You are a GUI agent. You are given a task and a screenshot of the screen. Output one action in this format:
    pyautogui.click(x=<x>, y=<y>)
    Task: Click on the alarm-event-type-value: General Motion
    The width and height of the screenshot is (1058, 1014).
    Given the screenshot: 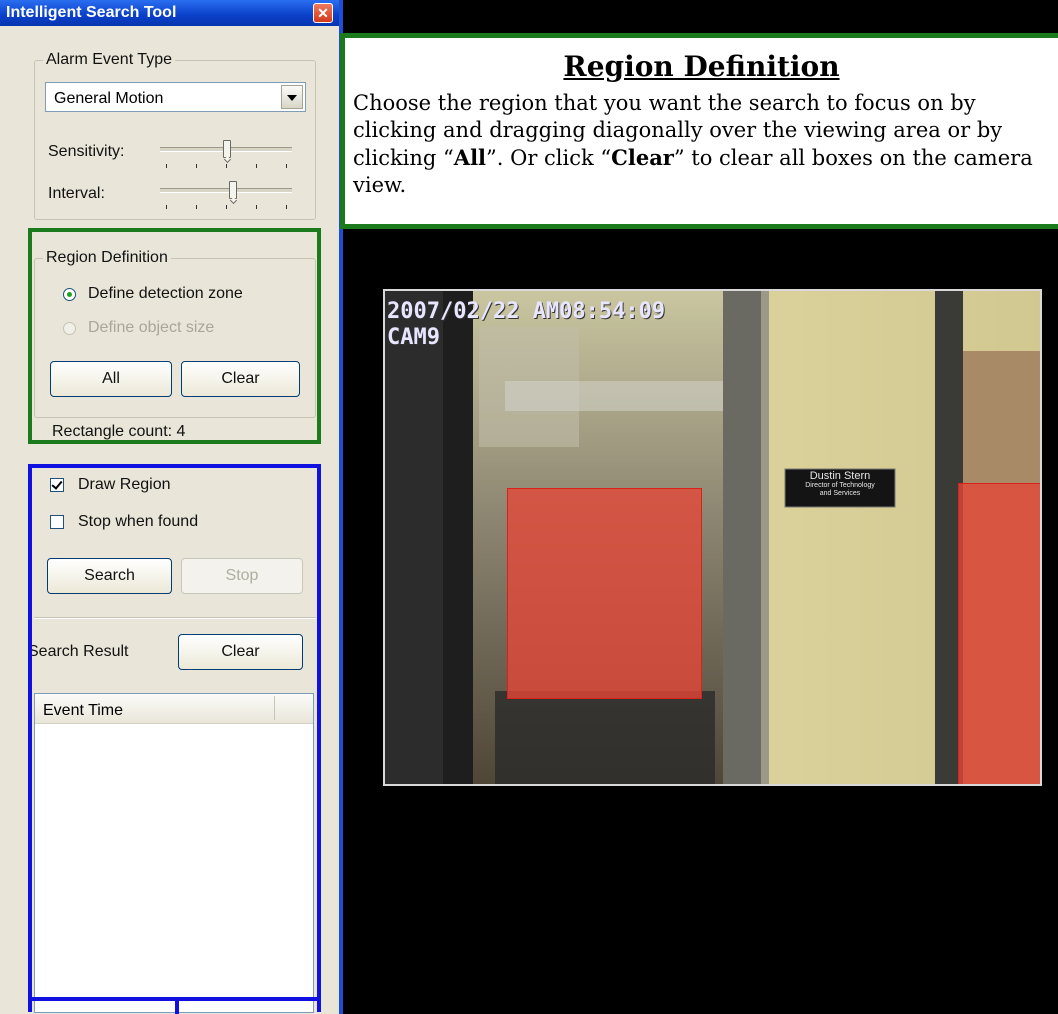 What is the action you would take?
    pyautogui.click(x=109, y=98)
    